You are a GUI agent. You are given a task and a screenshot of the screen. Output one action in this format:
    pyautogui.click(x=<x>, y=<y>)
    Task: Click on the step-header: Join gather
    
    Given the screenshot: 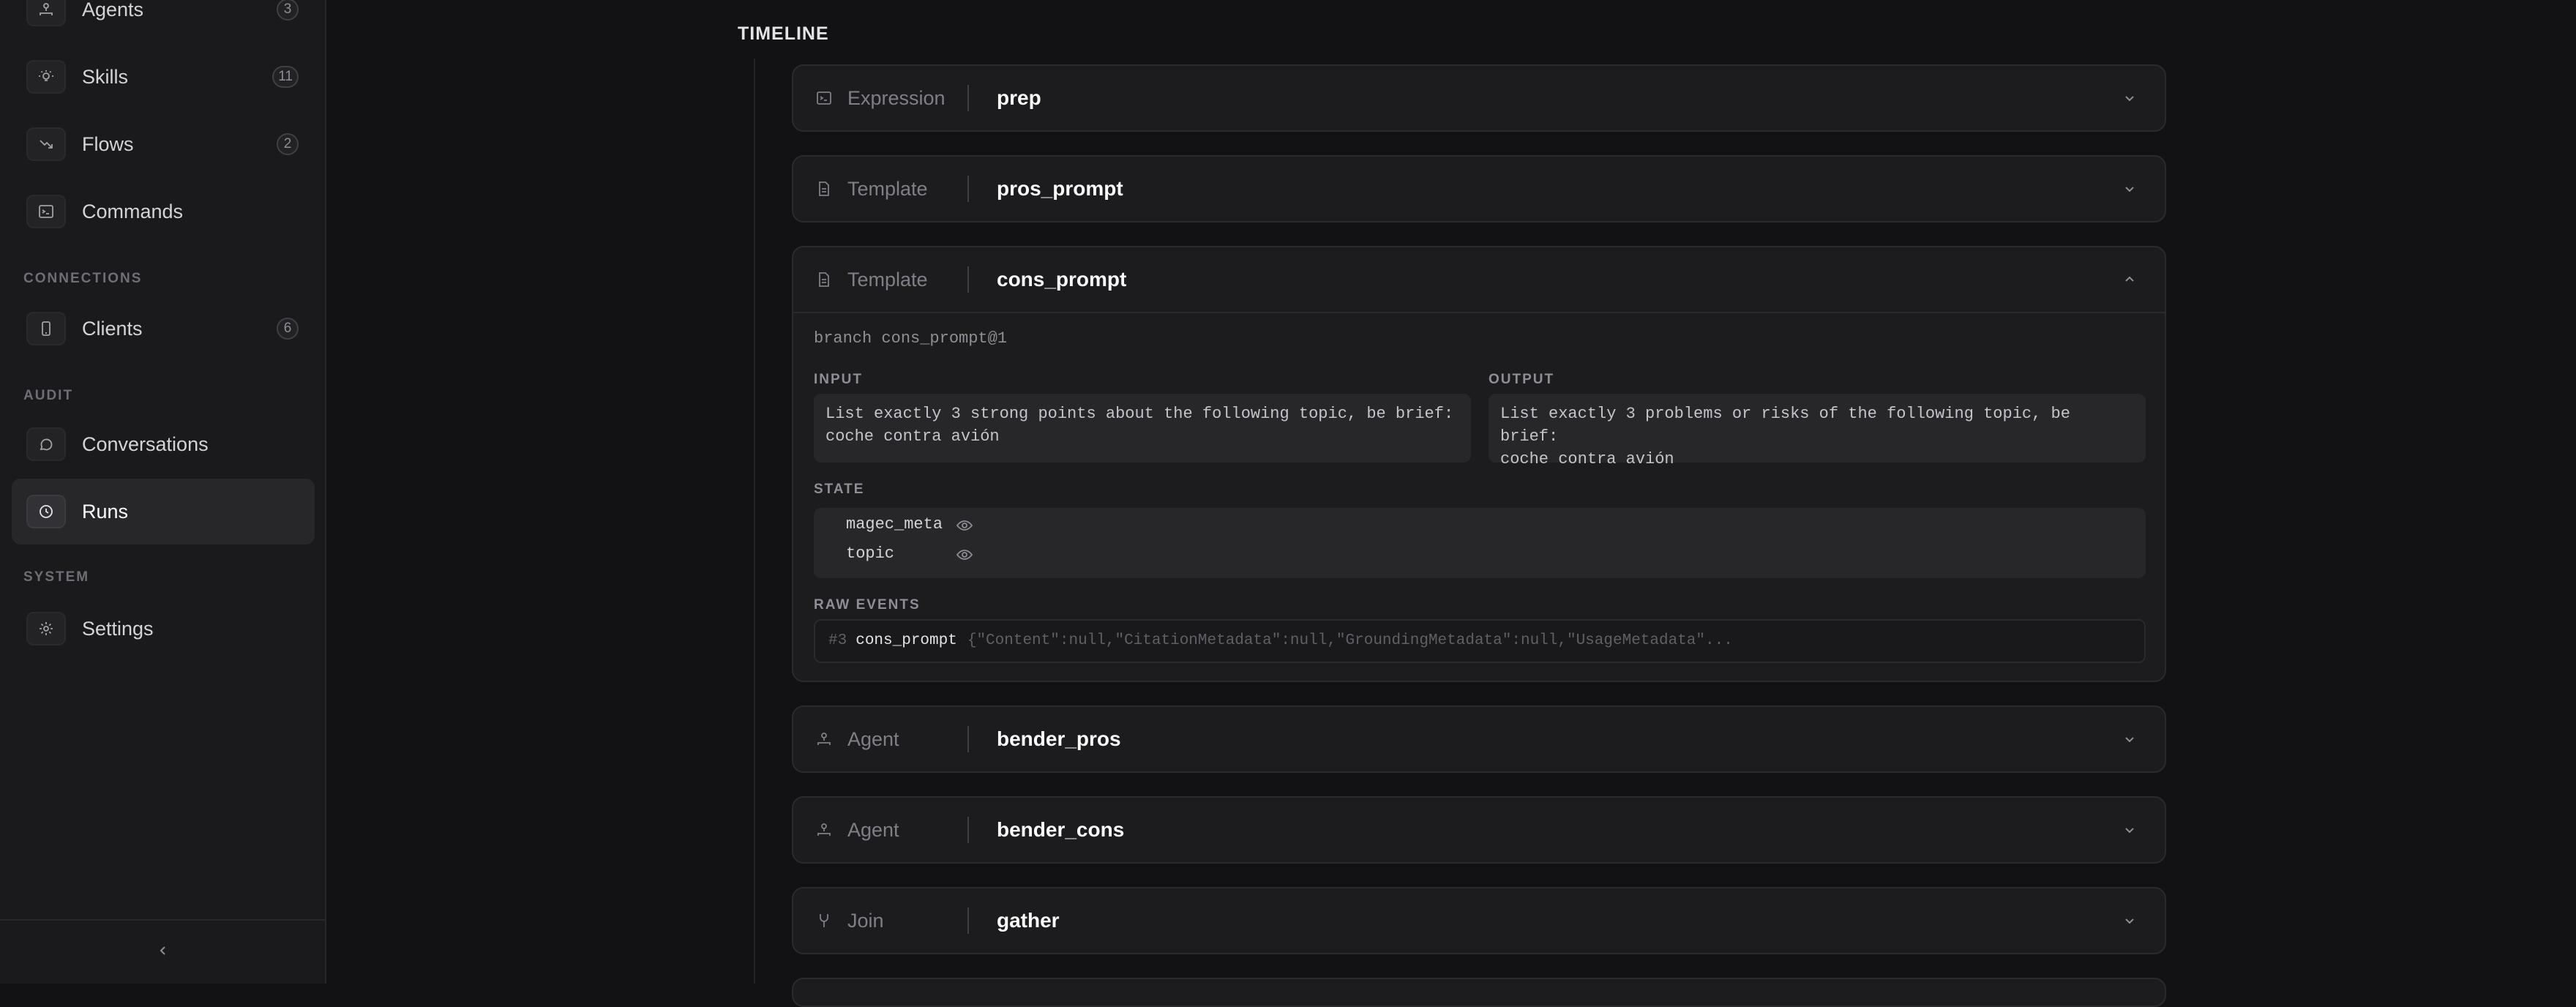 What is the action you would take?
    pyautogui.click(x=1479, y=920)
    